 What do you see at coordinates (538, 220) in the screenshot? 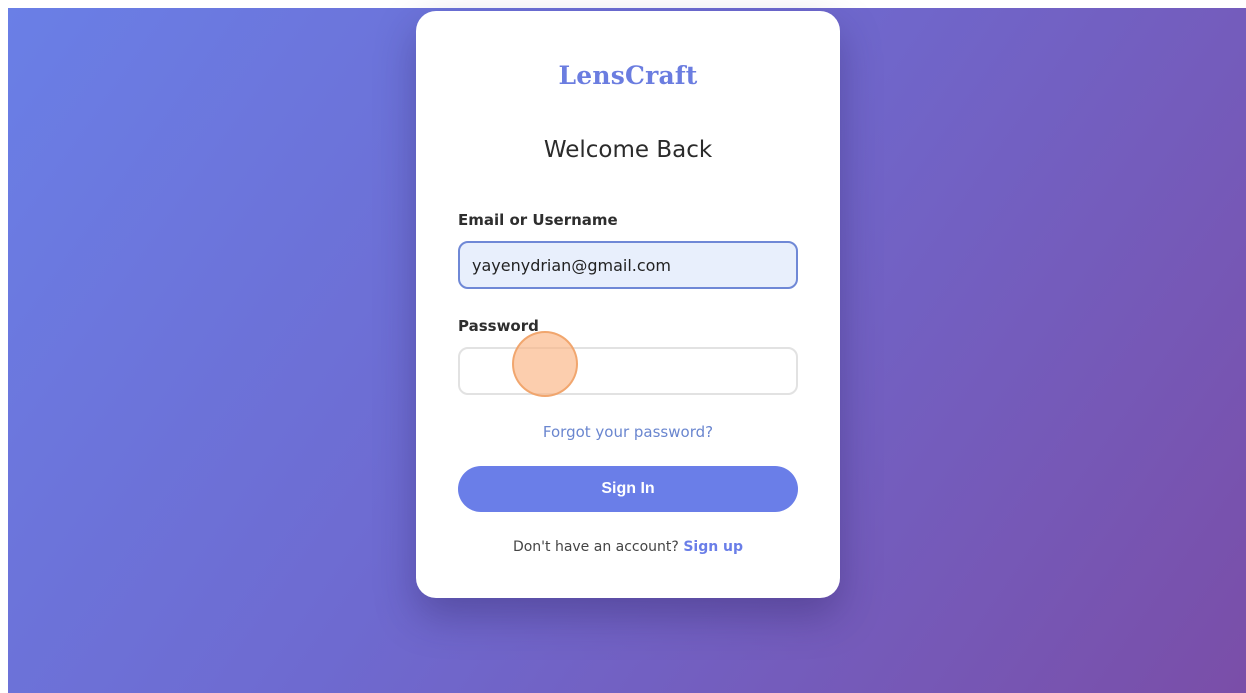
I see `email-label: Email or Username` at bounding box center [538, 220].